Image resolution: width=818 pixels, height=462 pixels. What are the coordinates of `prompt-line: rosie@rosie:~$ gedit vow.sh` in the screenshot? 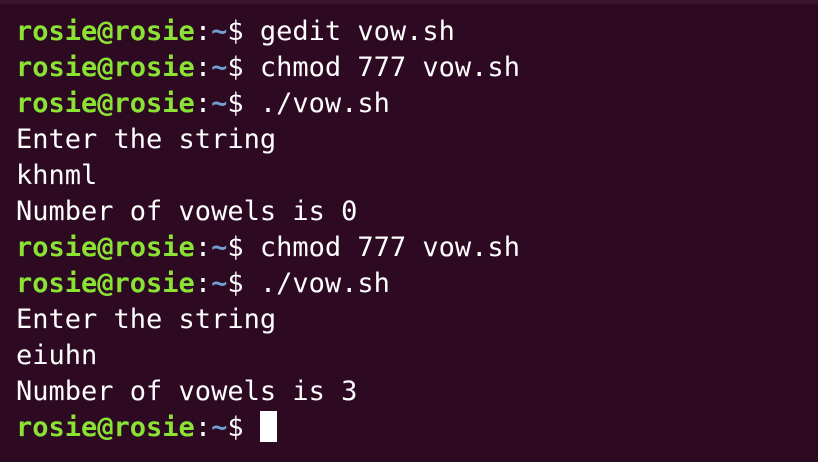 It's located at (417, 32).